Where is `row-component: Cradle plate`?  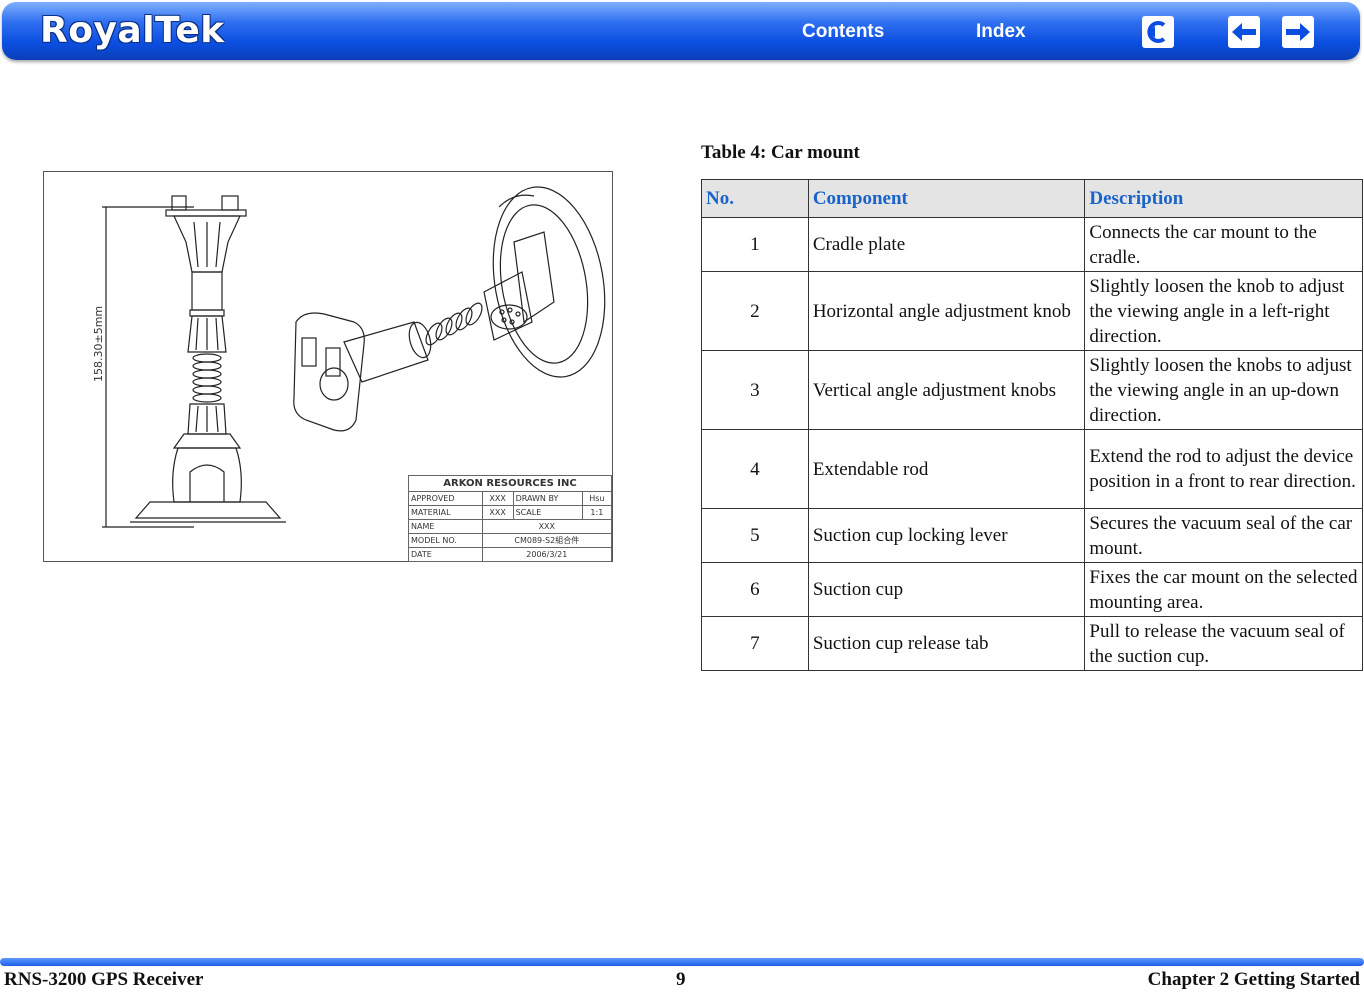 row-component: Cradle plate is located at coordinates (946, 244).